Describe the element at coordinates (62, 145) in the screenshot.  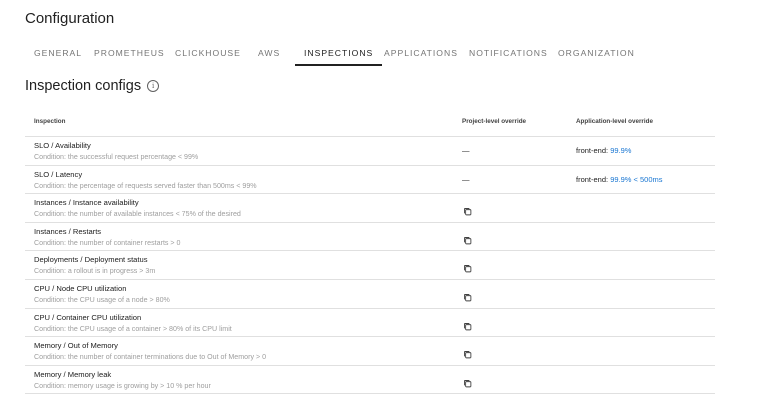
I see `inspection-name: SLO / Availability` at that location.